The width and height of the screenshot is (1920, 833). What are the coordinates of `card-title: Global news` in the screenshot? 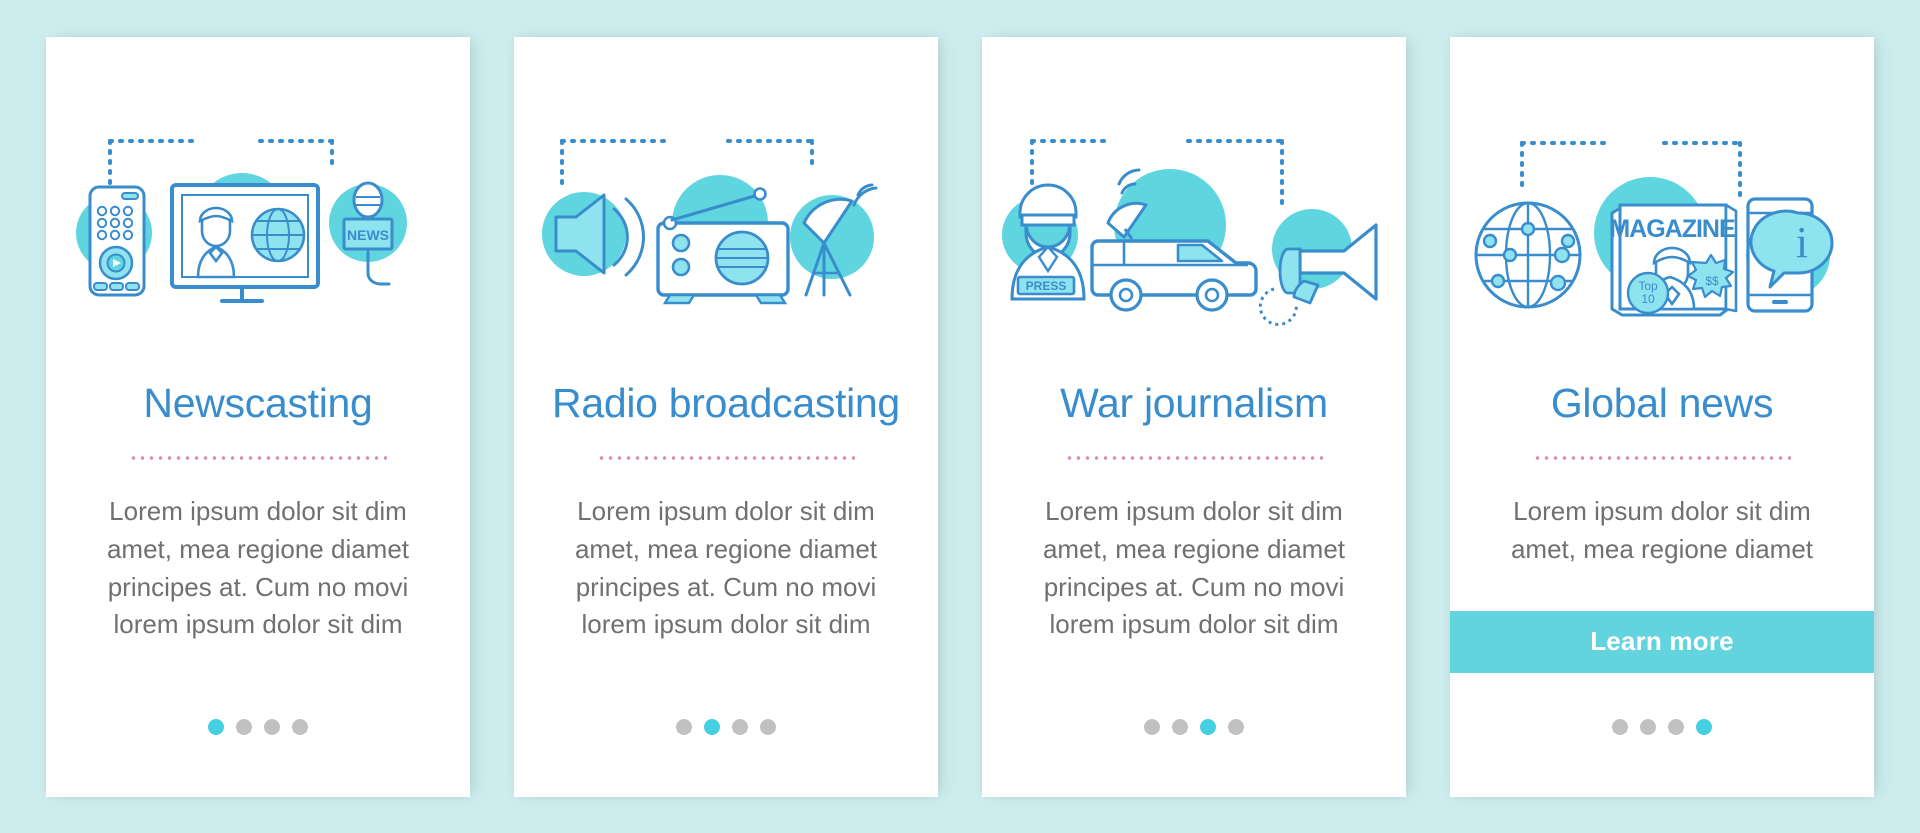 It's located at (1662, 402).